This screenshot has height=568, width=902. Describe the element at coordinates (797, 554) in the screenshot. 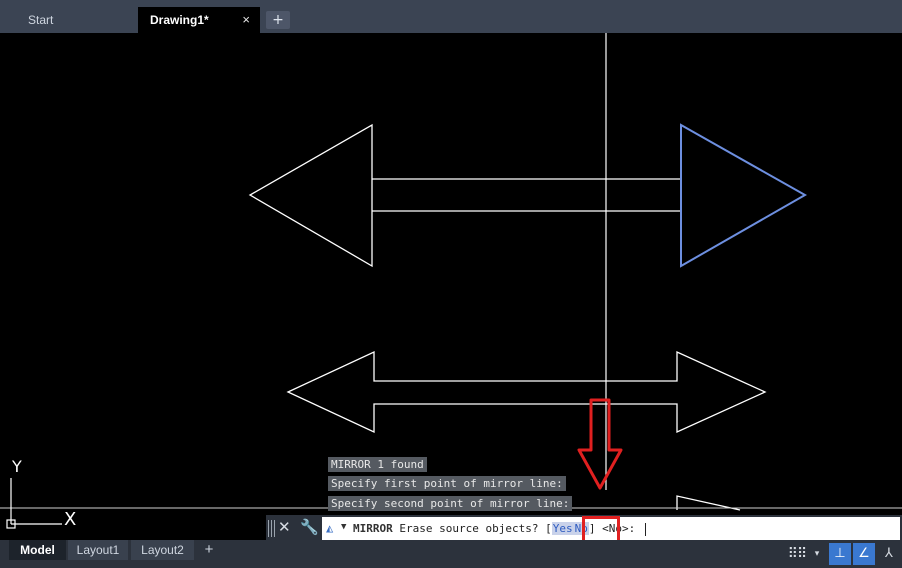

I see `grid-icon: ⠿⠿` at that location.